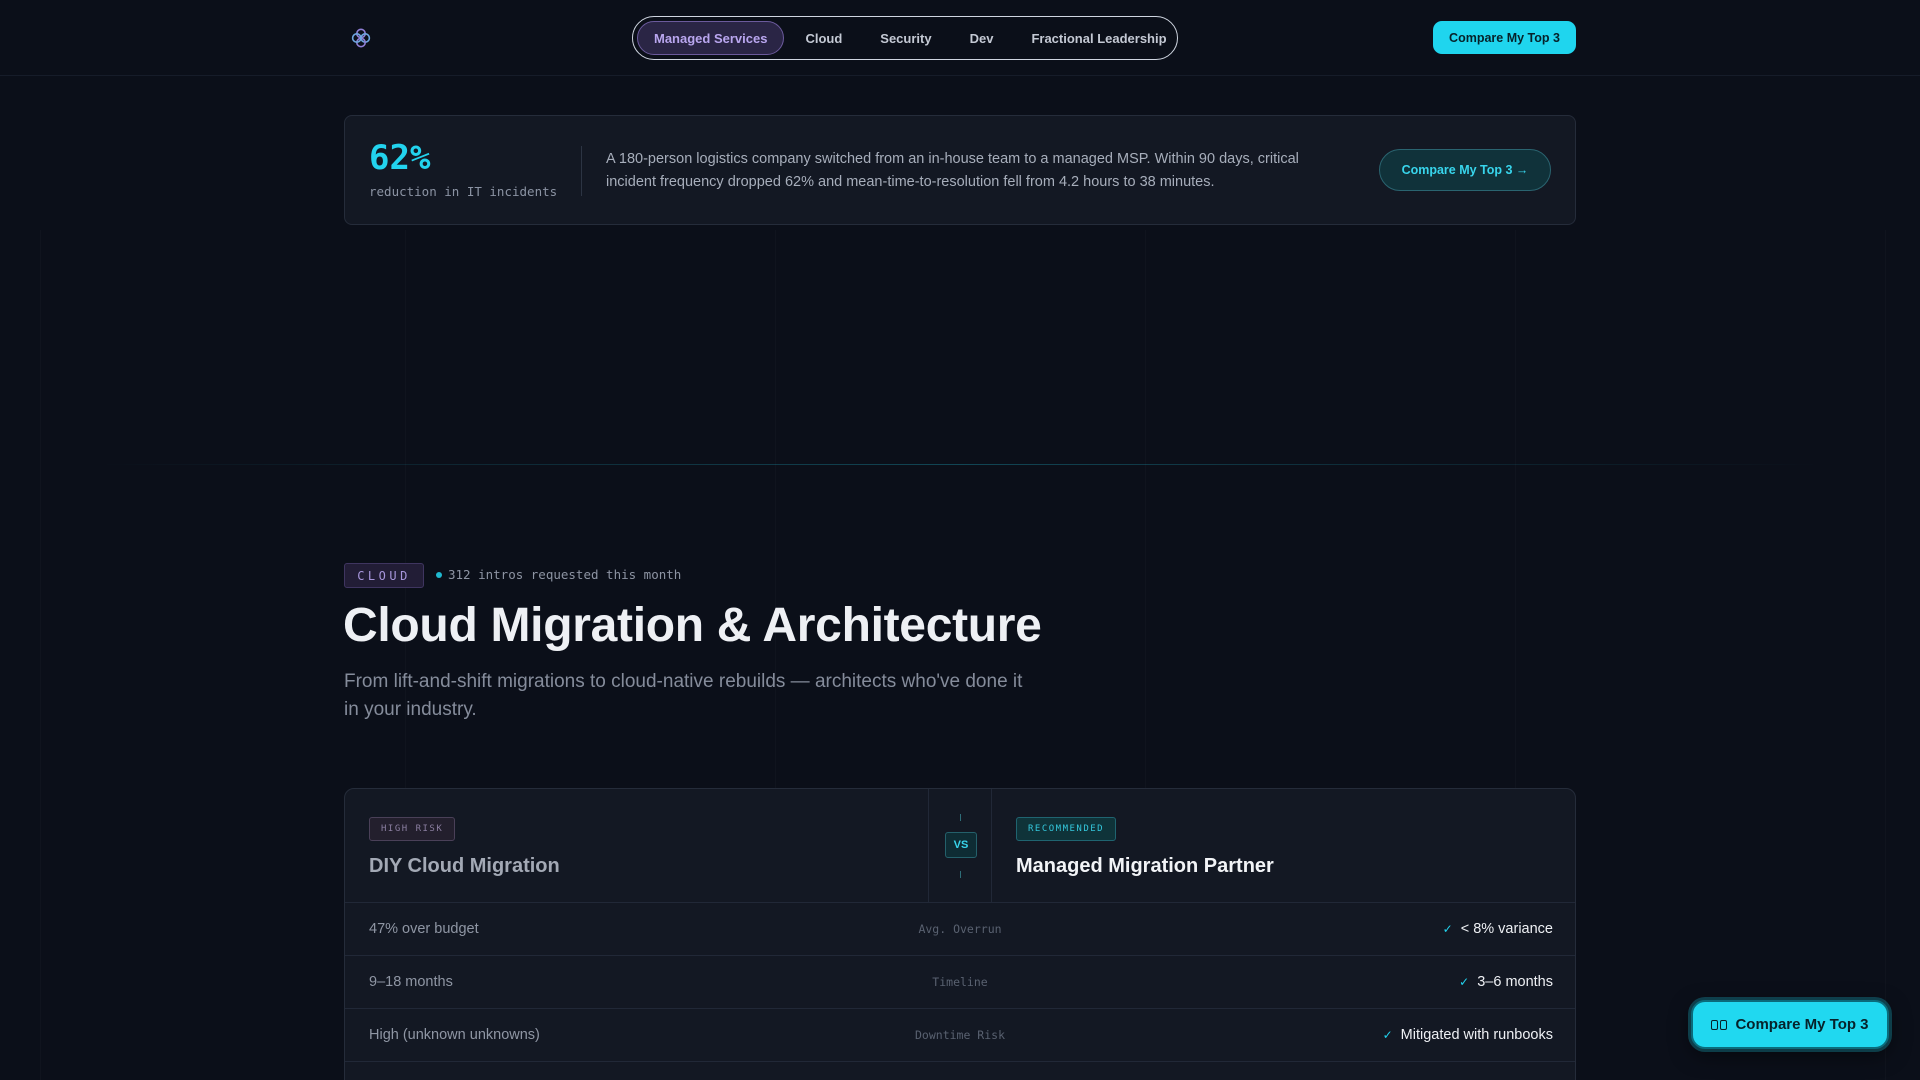  What do you see at coordinates (1283, 846) in the screenshot?
I see `managed-column-header: RECOMMENDED Managed Migration Partner` at bounding box center [1283, 846].